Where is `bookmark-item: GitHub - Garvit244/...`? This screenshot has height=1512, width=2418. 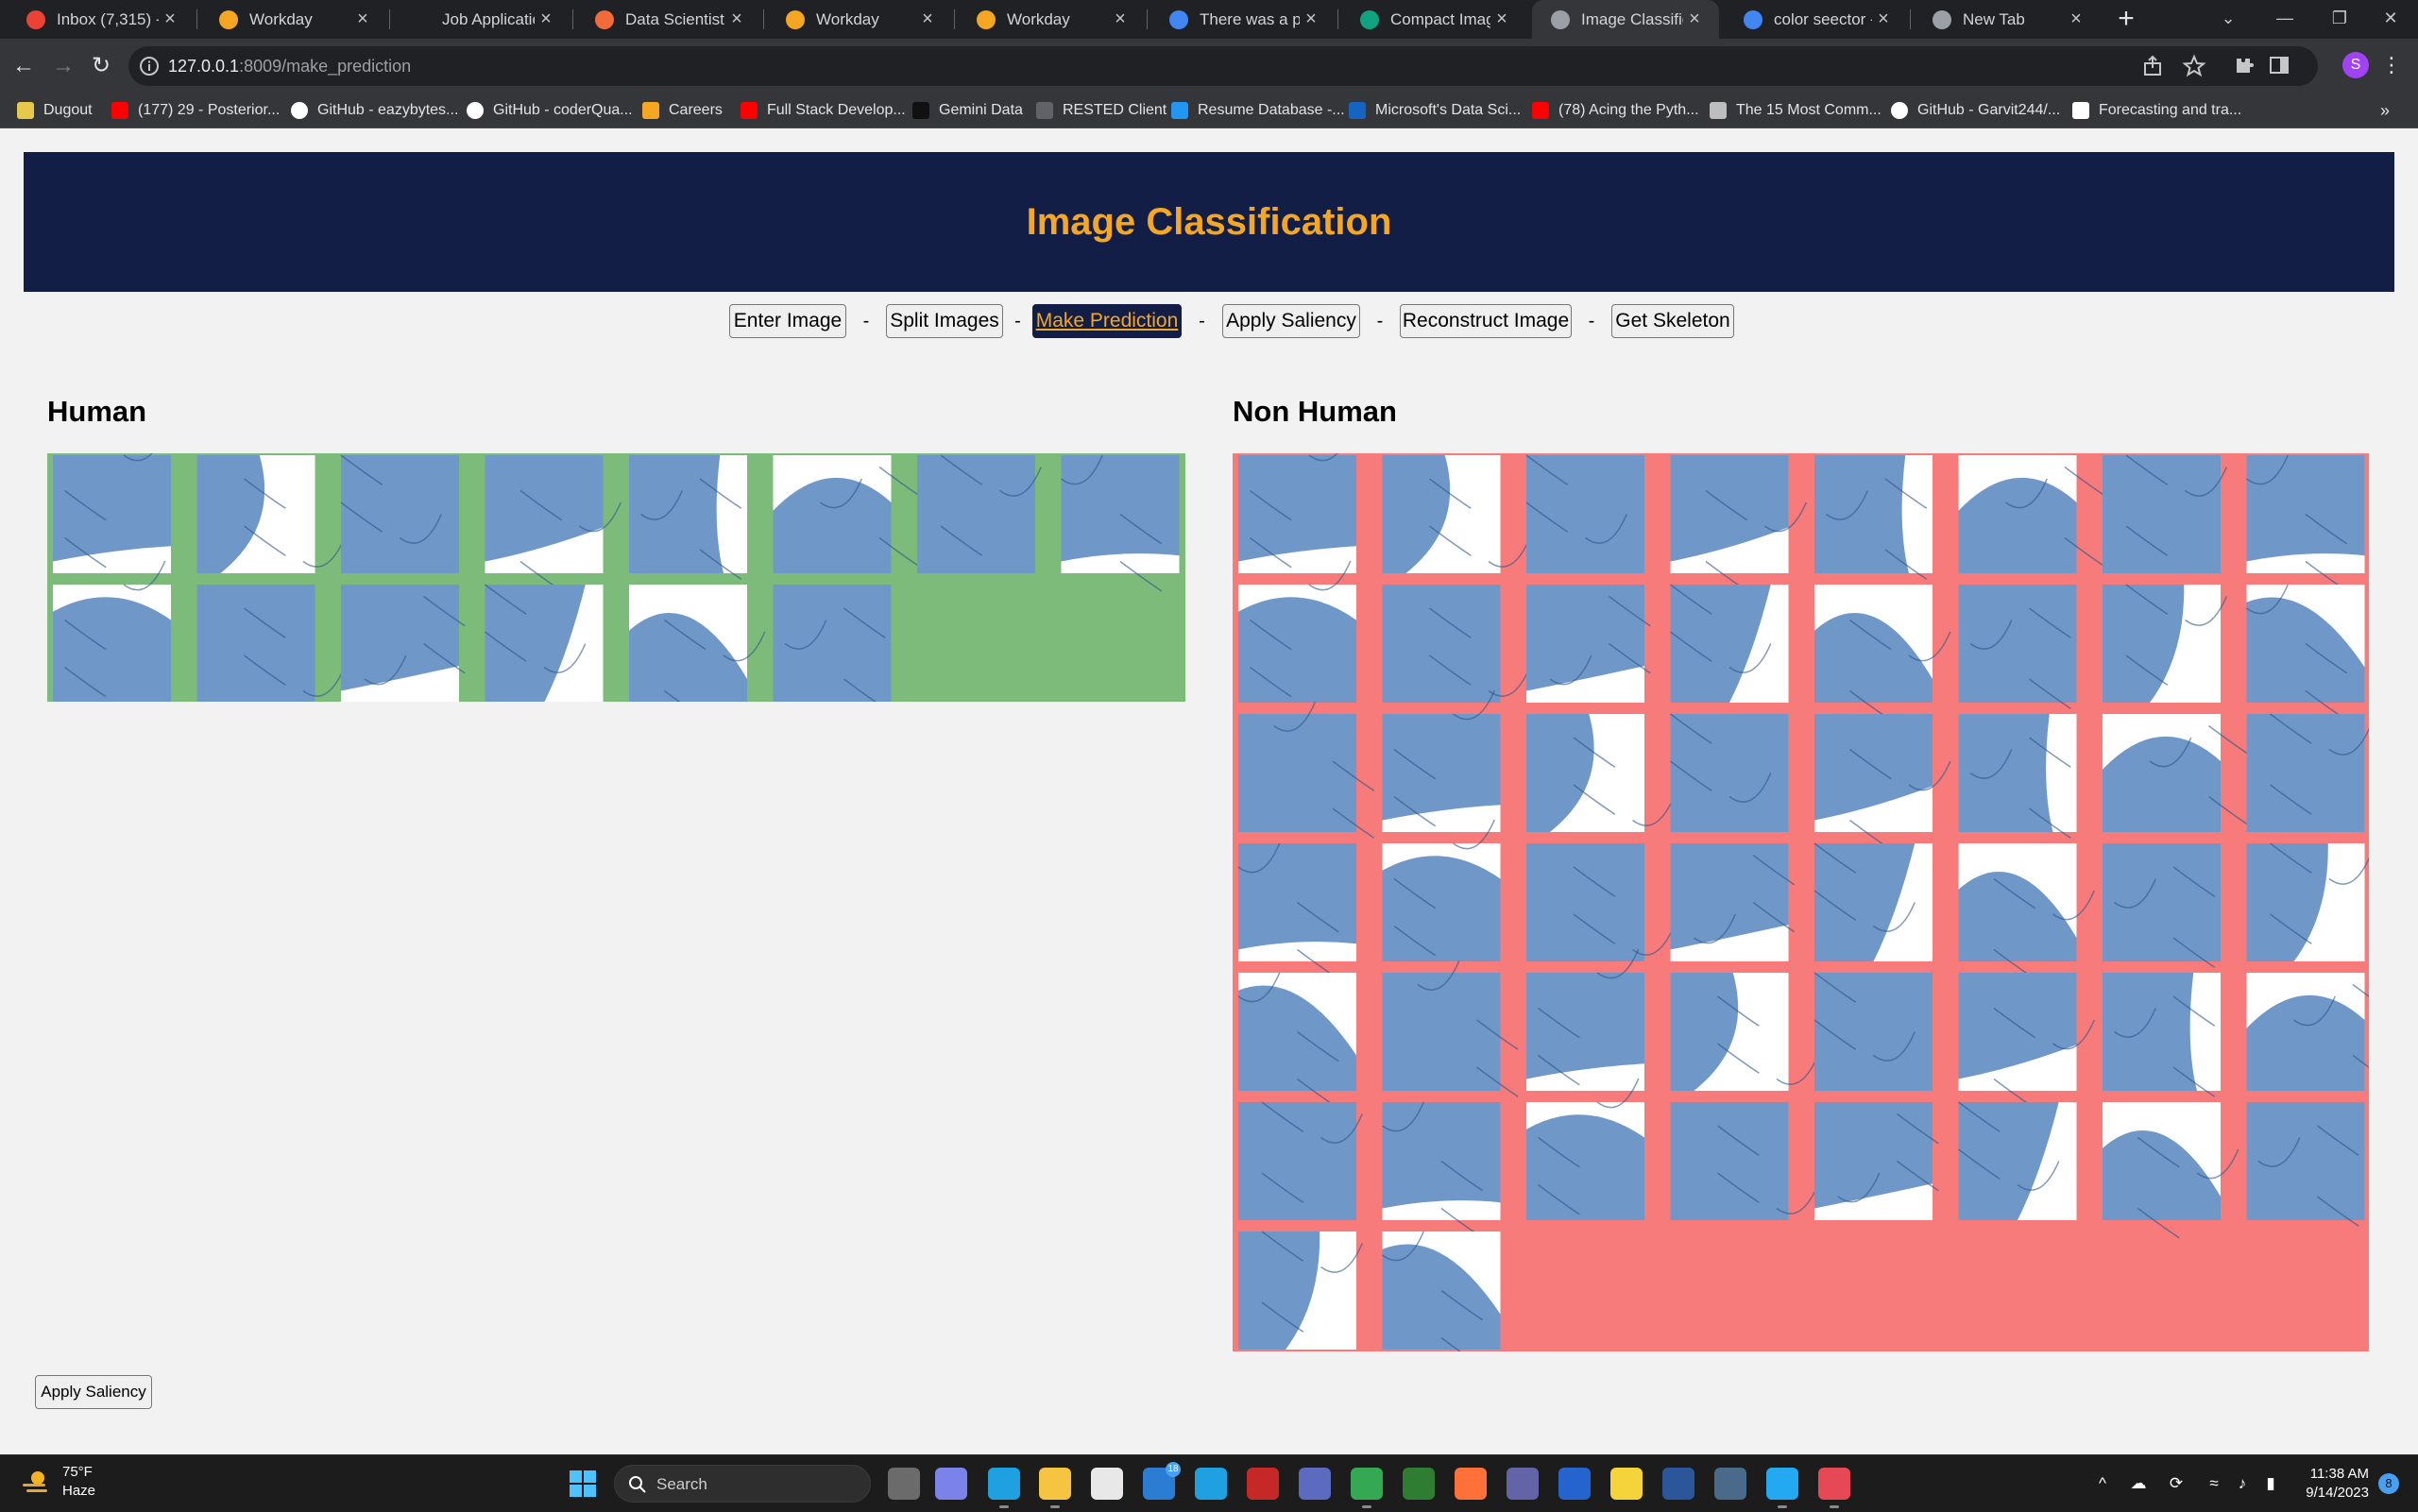
bookmark-item: GitHub - Garvit244/... is located at coordinates (1976, 110).